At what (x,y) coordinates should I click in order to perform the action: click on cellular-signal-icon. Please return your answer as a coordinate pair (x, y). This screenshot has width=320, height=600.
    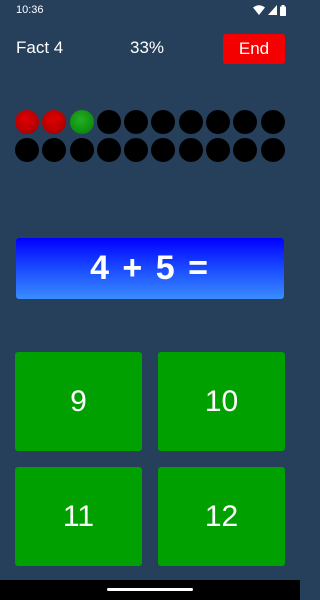
    Looking at the image, I should click on (272, 10).